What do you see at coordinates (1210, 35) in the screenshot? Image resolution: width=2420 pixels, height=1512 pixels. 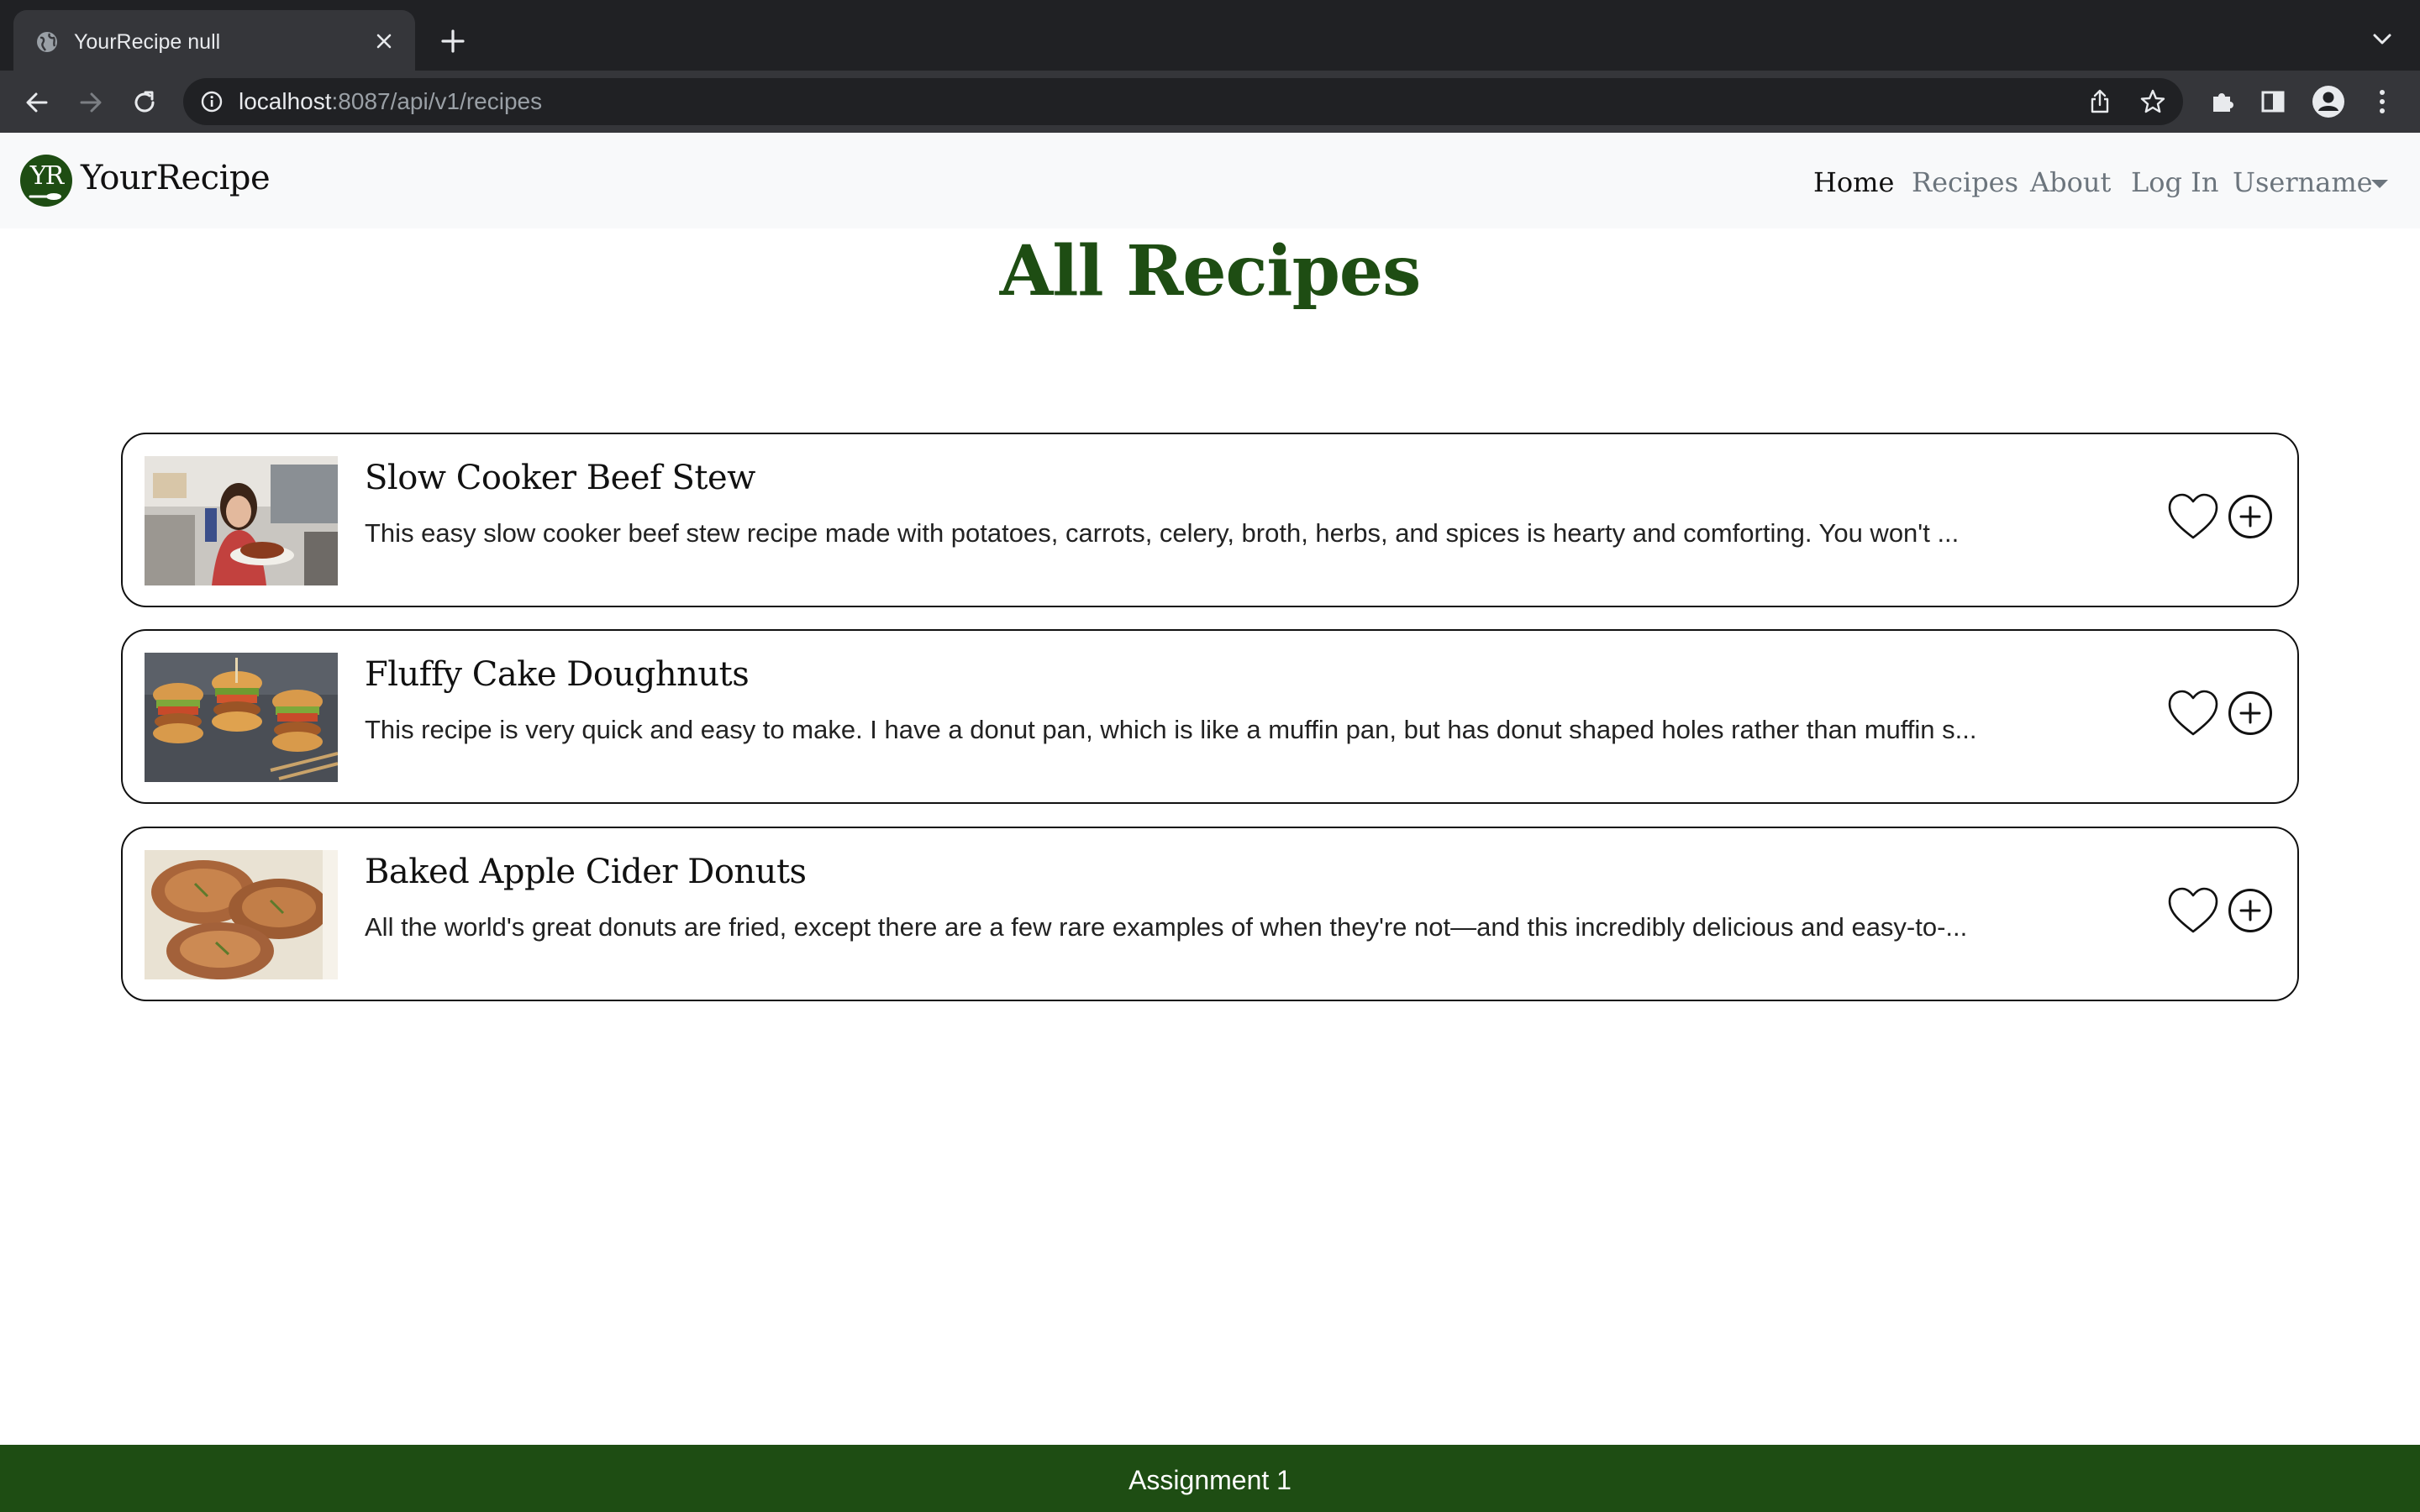 I see `browser-tab-strip: YourRecipe null` at bounding box center [1210, 35].